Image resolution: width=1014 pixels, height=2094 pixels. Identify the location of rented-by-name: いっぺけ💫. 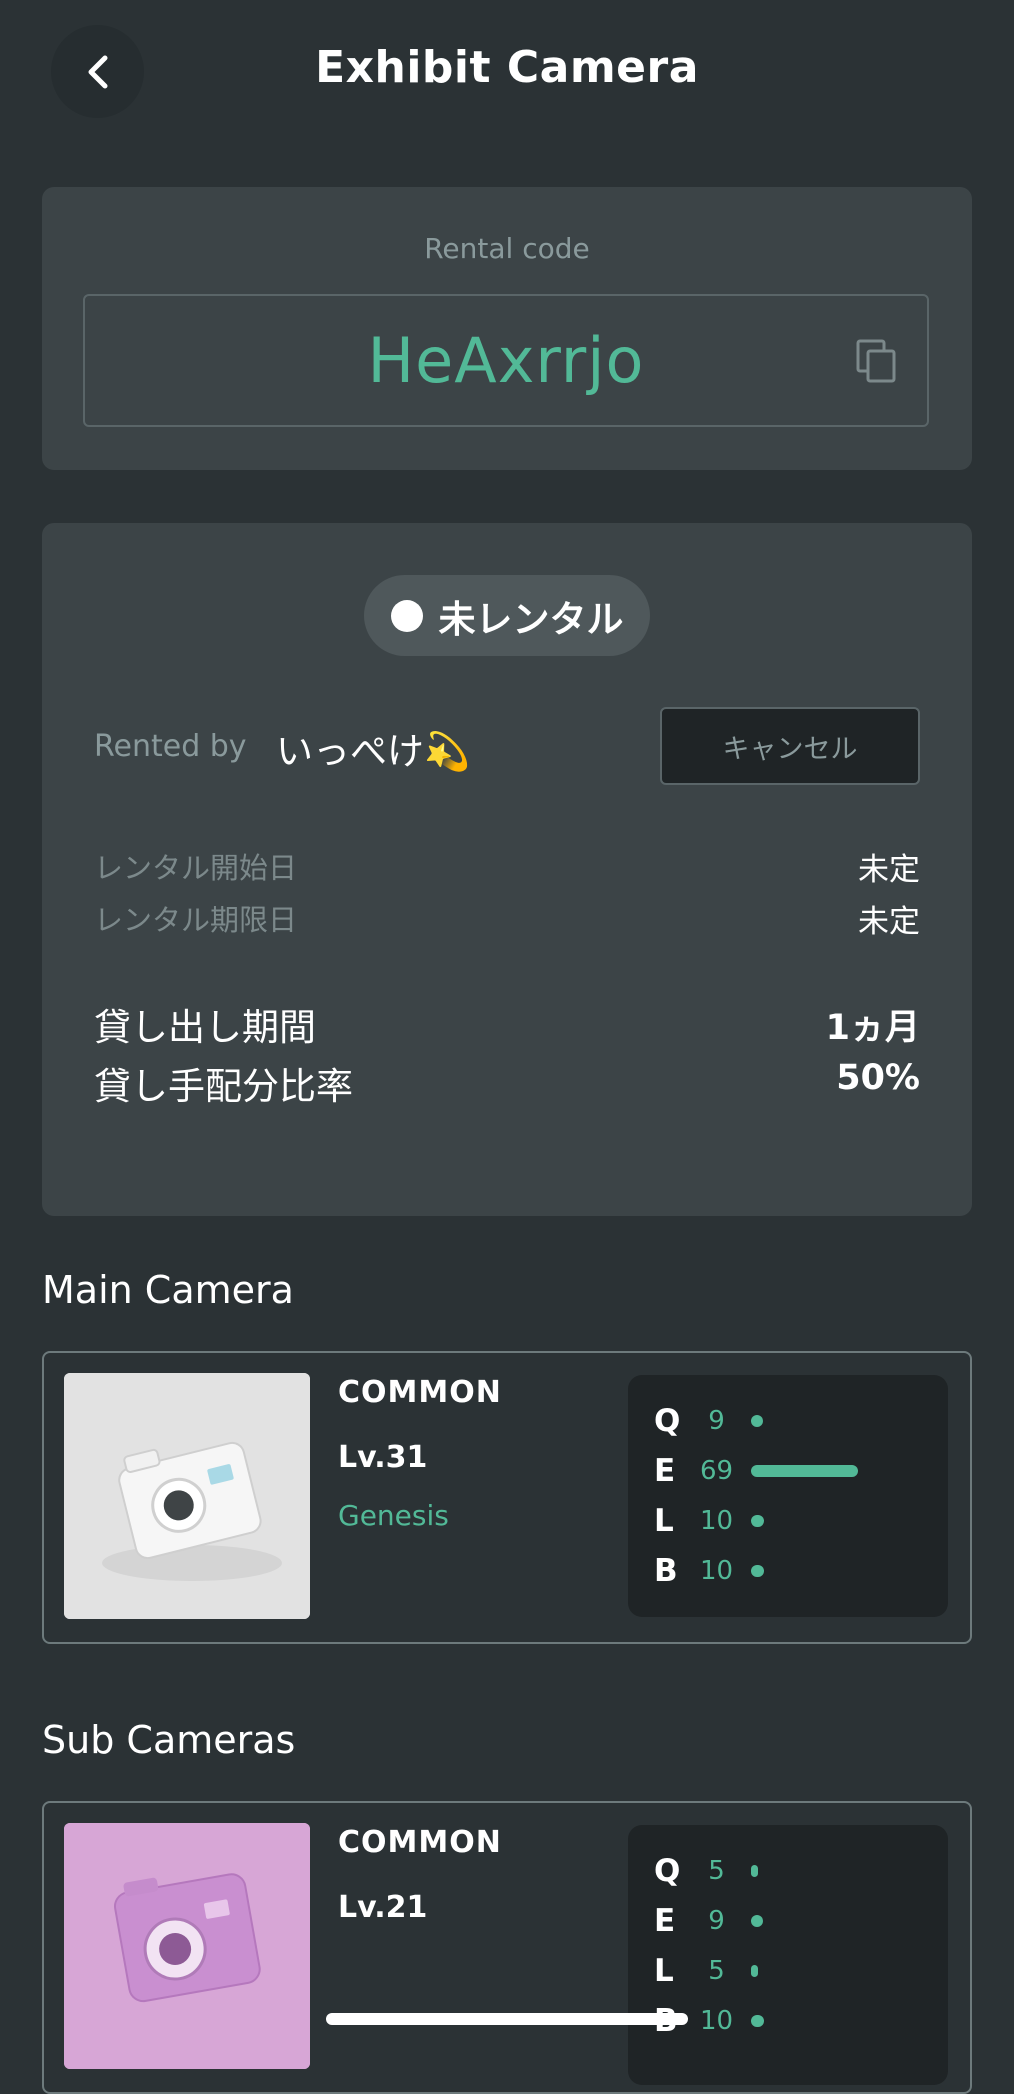
(373, 751).